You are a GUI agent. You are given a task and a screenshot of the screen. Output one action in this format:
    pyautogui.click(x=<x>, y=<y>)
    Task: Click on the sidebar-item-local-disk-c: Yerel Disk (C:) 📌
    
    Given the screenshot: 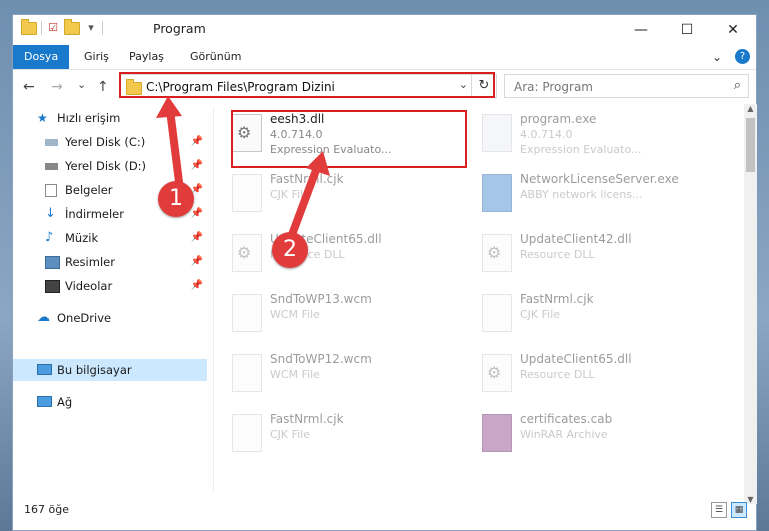 What is the action you would take?
    pyautogui.click(x=110, y=142)
    